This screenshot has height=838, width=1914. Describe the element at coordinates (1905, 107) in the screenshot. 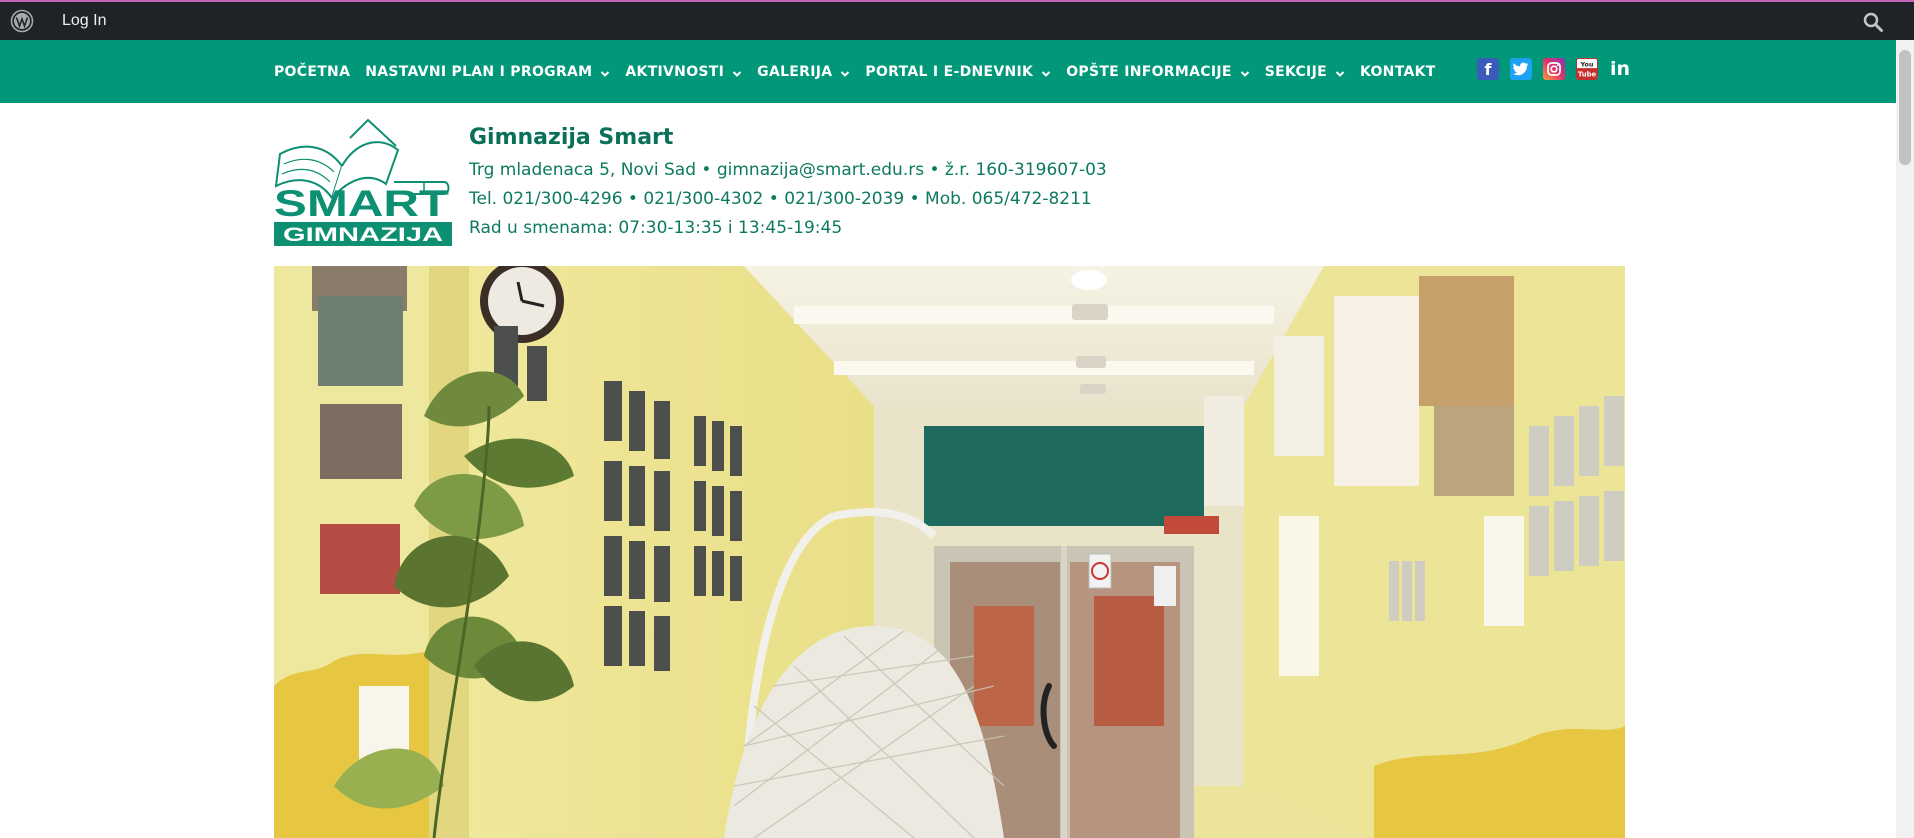

I see `scrollbar-thumb` at that location.